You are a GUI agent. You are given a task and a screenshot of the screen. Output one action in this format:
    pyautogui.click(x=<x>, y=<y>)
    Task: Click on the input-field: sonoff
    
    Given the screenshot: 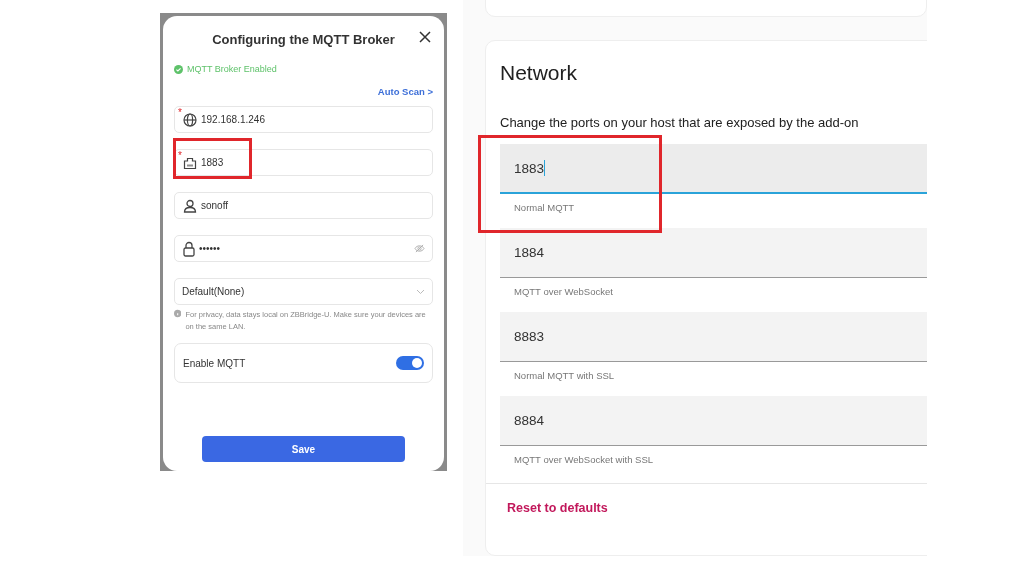 What is the action you would take?
    pyautogui.click(x=303, y=205)
    